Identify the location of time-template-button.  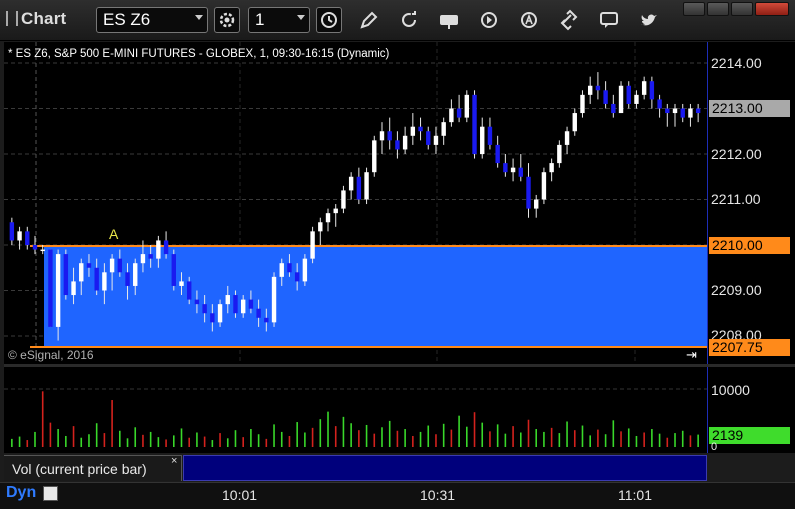
(329, 20).